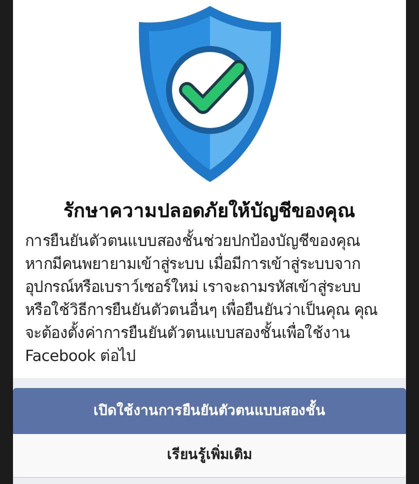  Describe the element at coordinates (209, 211) in the screenshot. I see `dialog-title: รักษาความปลอดภัยให้บัญชีของคุณ` at that location.